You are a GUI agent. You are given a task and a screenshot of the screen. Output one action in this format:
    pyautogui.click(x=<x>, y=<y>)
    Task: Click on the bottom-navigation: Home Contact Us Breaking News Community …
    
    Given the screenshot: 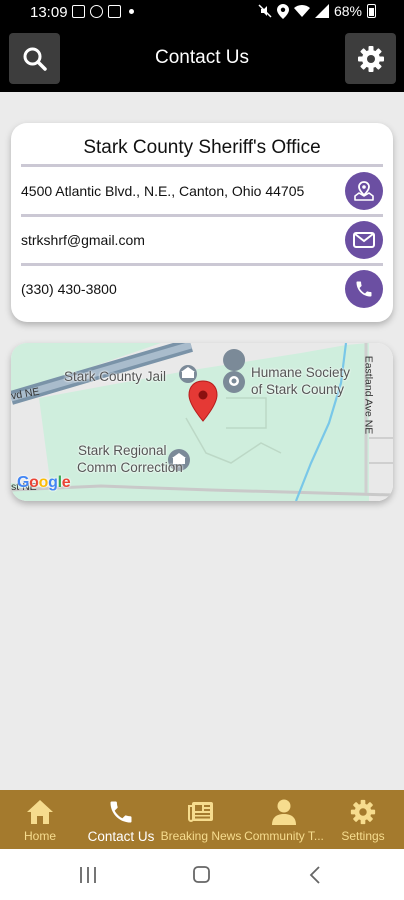 What is the action you would take?
    pyautogui.click(x=202, y=819)
    